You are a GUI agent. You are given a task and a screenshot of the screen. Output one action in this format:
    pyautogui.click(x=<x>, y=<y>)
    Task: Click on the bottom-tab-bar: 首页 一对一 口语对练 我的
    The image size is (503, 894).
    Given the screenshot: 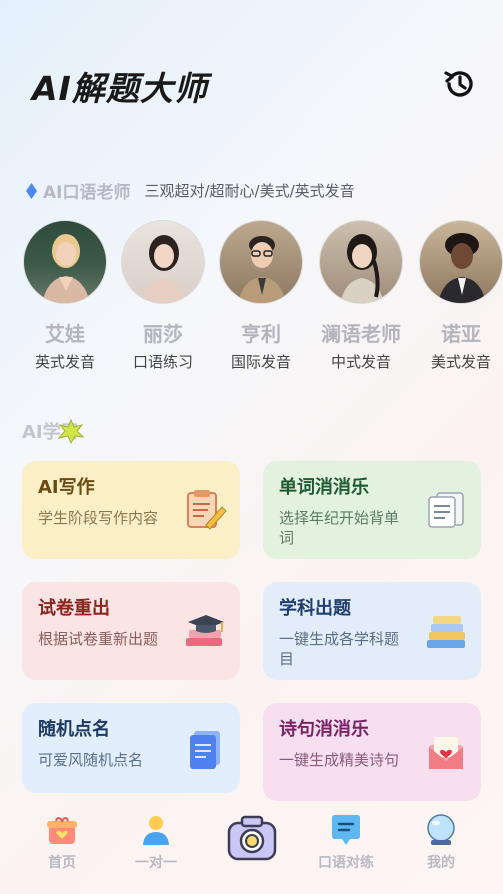 What is the action you would take?
    pyautogui.click(x=251, y=850)
    